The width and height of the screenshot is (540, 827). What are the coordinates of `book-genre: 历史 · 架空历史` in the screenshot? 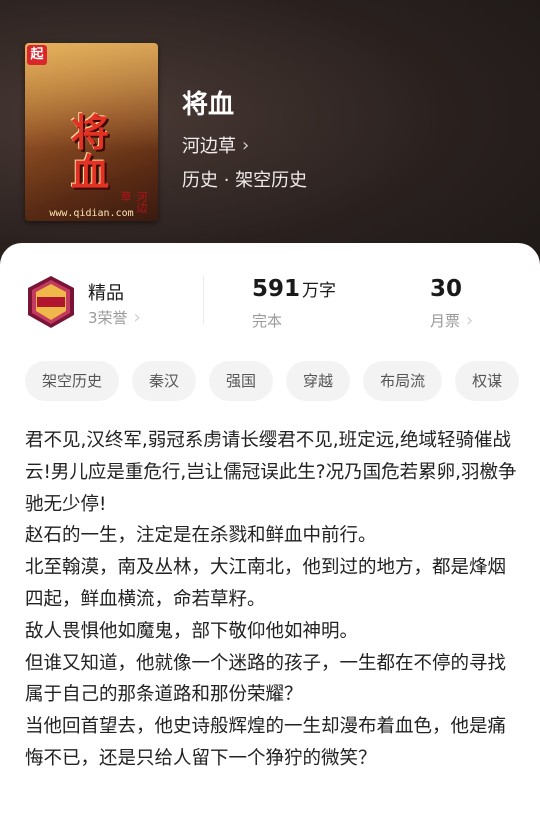 It's located at (245, 180).